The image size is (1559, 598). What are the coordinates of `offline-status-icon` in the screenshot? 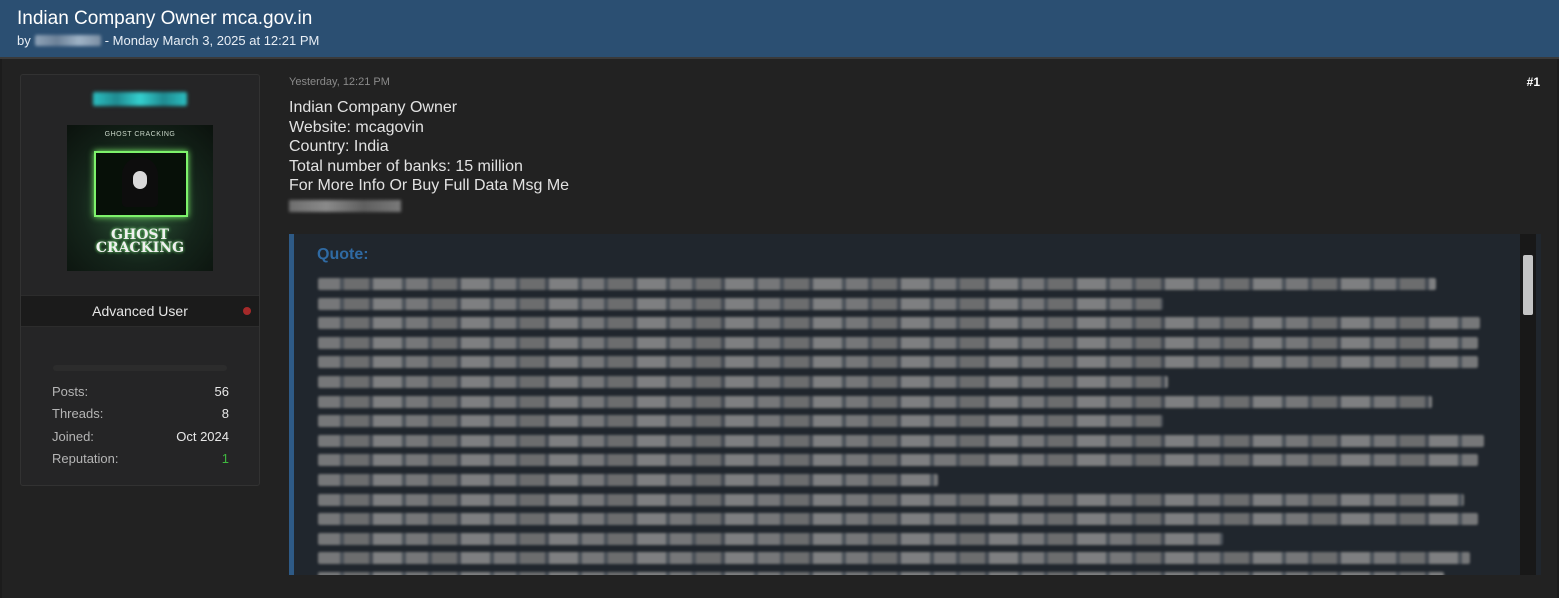 It's located at (247, 311).